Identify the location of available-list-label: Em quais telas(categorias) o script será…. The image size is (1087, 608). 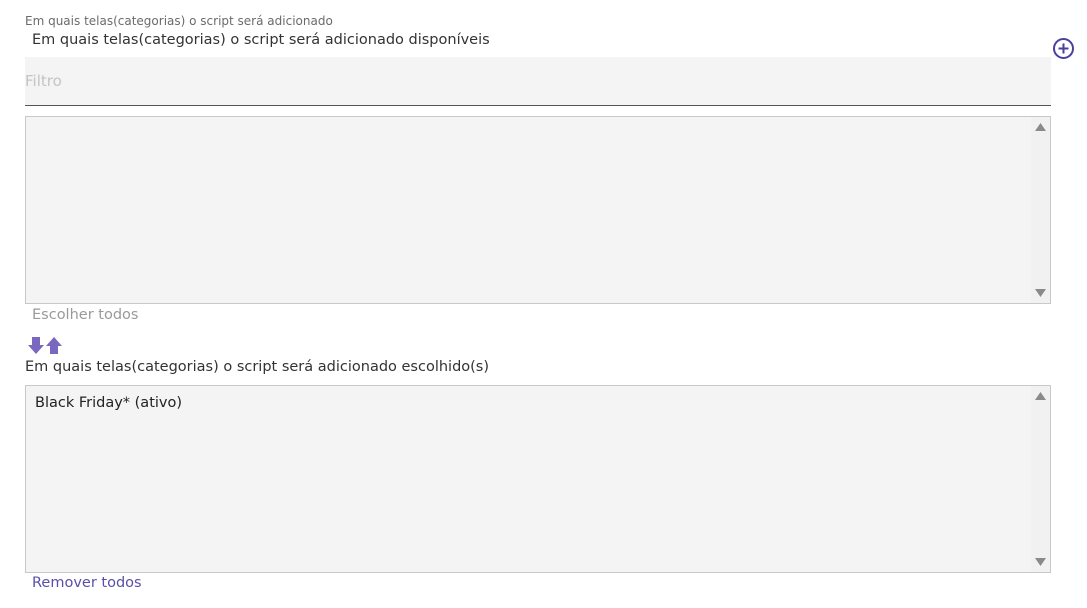
(261, 40).